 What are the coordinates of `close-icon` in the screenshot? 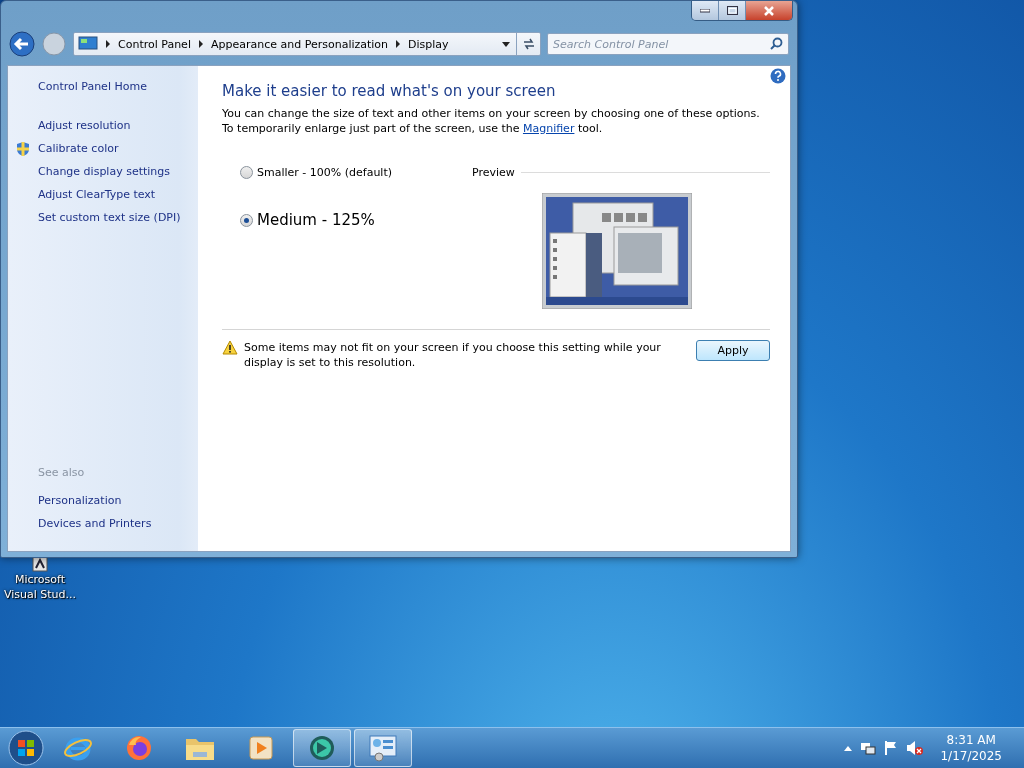 It's located at (769, 10).